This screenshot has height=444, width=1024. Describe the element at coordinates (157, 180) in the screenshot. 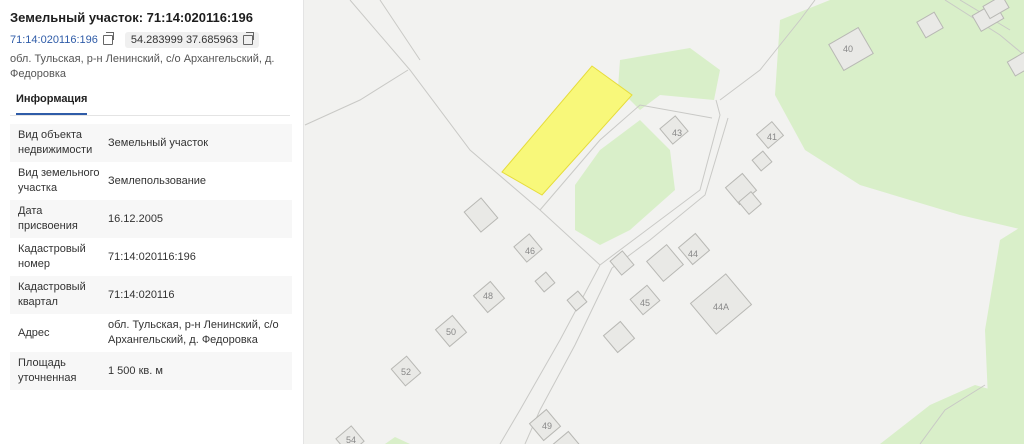

I see `row-value: Землепользование` at that location.